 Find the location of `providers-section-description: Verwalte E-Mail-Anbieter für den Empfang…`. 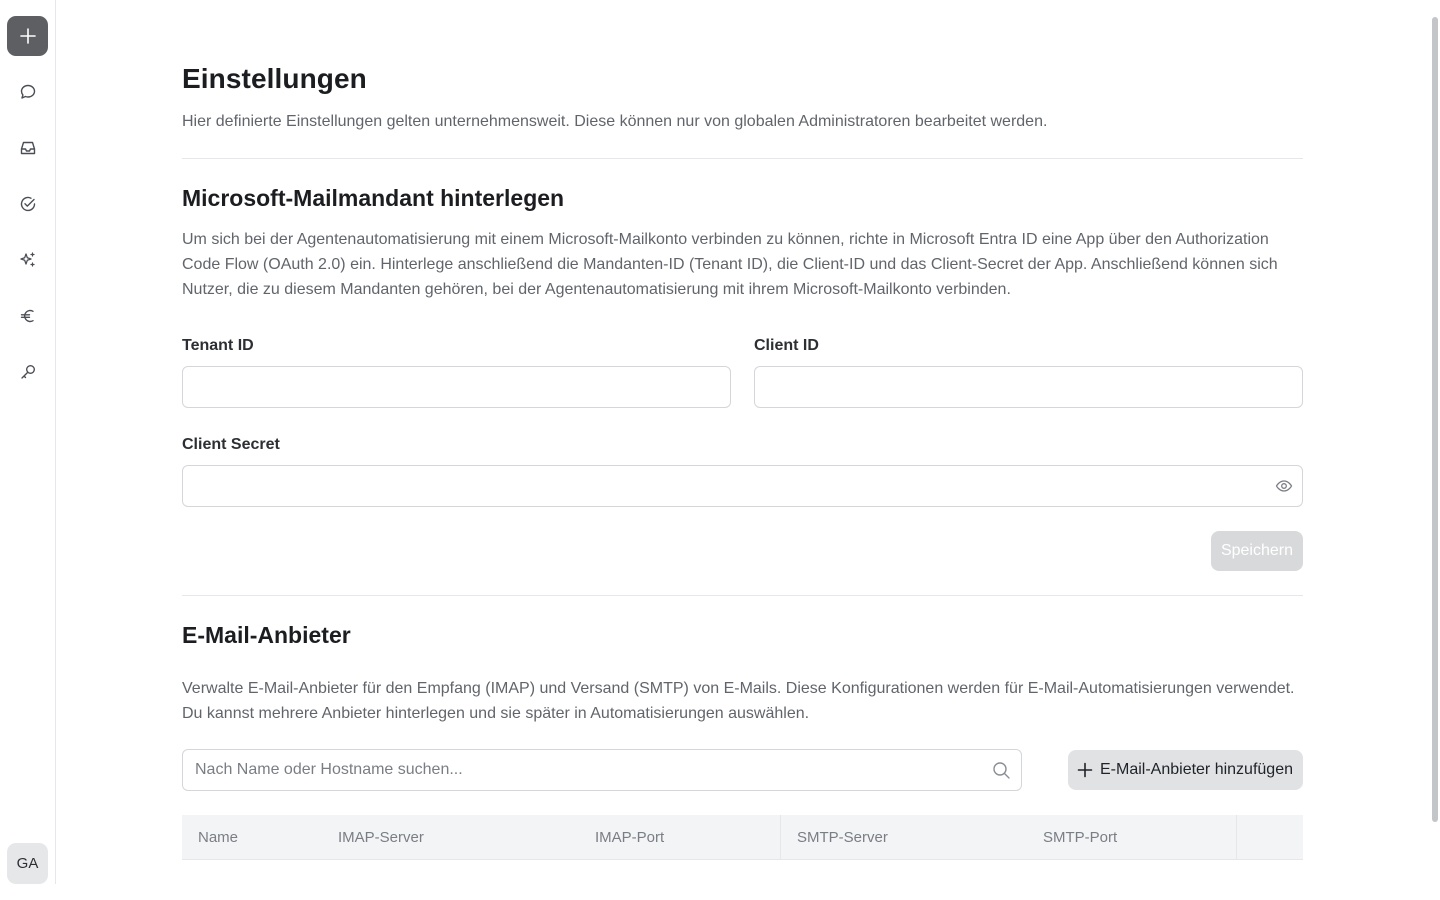

providers-section-description: Verwalte E-Mail-Anbieter für den Empfang… is located at coordinates (738, 701).